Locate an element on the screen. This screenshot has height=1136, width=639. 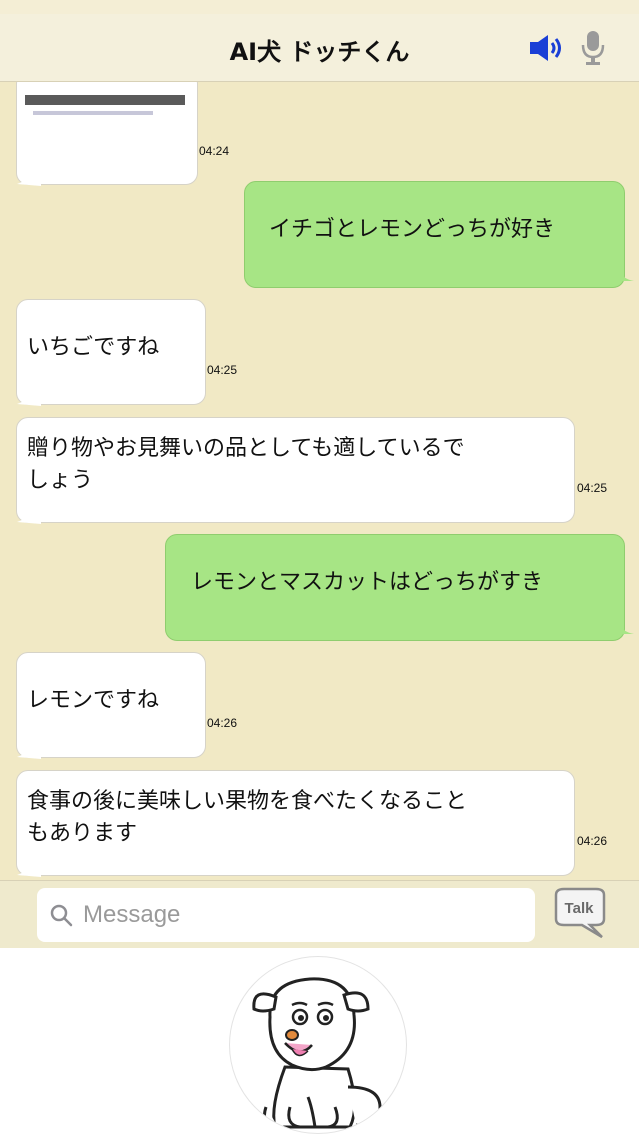
speaker-icon is located at coordinates (548, 48).